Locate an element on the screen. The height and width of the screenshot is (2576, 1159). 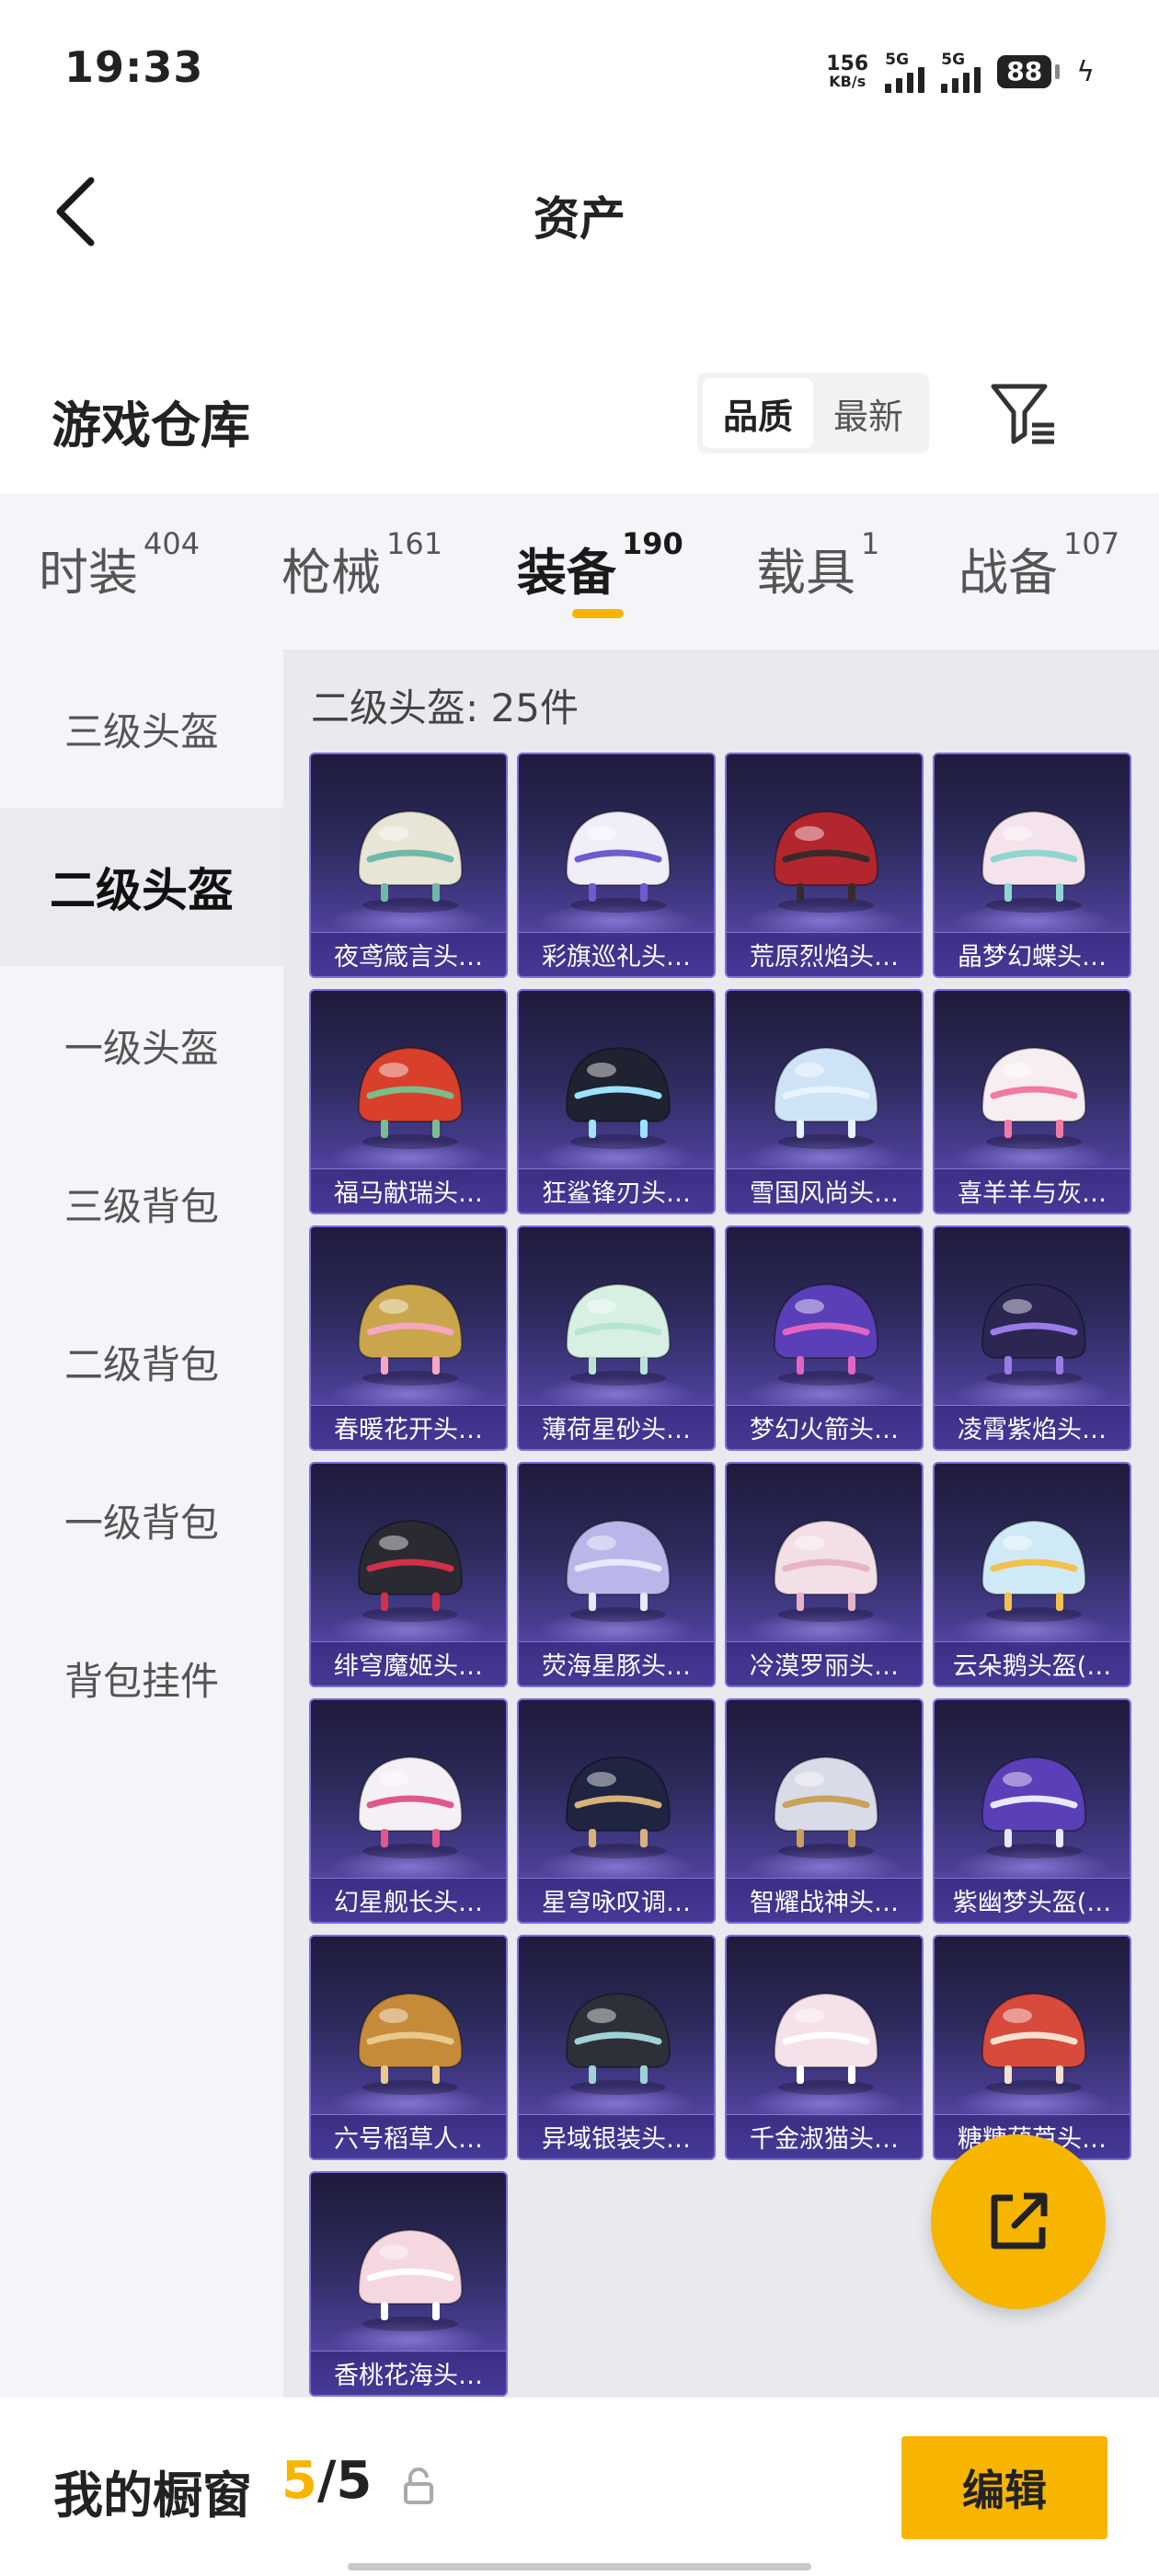
filter-icon is located at coordinates (1022, 414).